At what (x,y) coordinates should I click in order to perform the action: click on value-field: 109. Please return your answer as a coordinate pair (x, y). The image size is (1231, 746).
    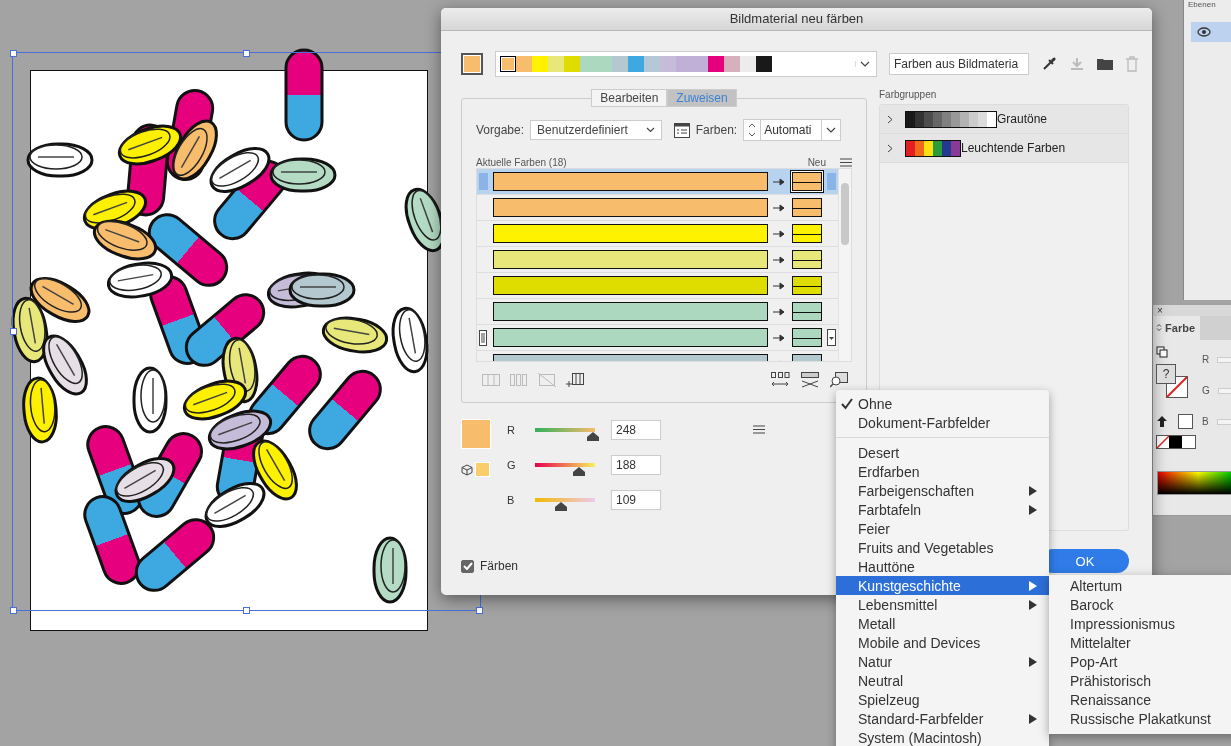
    Looking at the image, I should click on (636, 500).